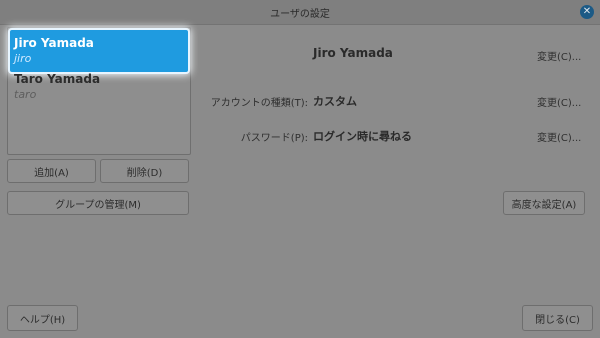 This screenshot has width=600, height=338. Describe the element at coordinates (98, 203) in the screenshot. I see `manage-groups-button: グループの管理(M)` at that location.